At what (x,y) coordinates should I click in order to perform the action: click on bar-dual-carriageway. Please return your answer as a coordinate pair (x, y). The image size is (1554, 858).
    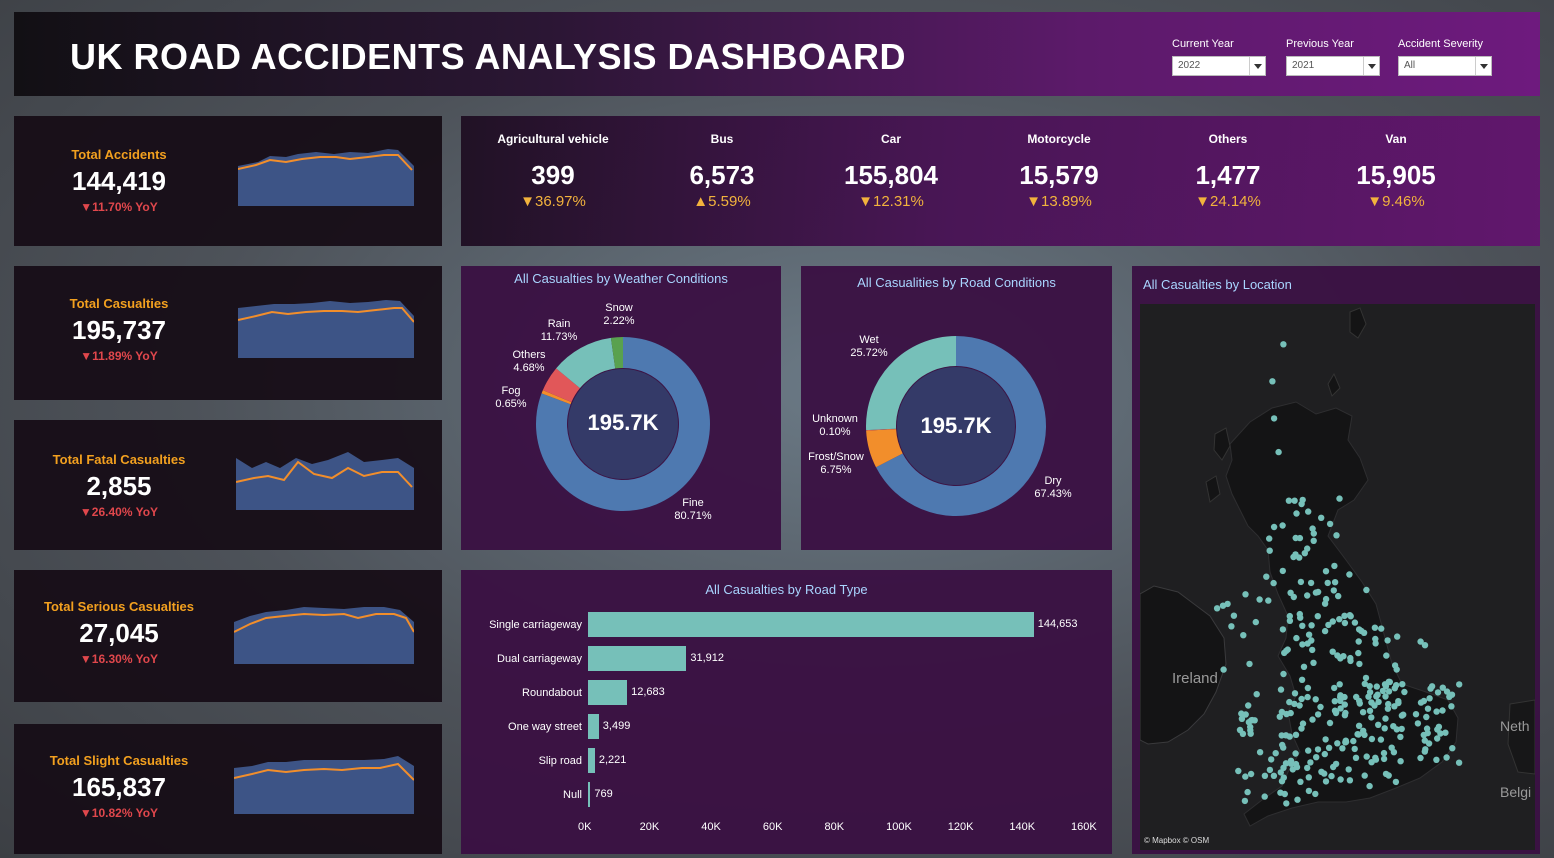
    Looking at the image, I should click on (637, 658).